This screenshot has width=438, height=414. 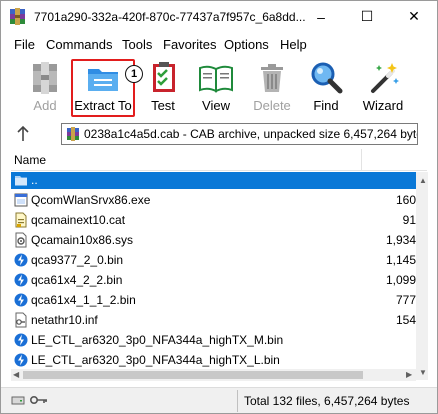 What do you see at coordinates (21, 220) in the screenshot?
I see `cat-icon` at bounding box center [21, 220].